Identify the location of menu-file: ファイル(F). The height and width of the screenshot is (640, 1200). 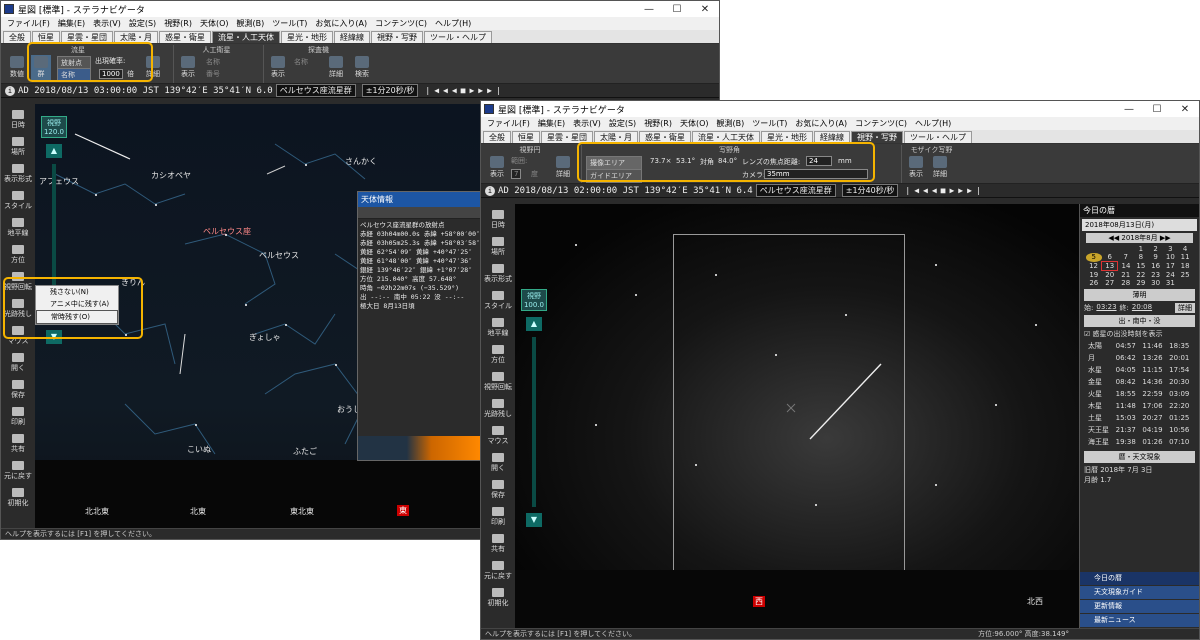
(508, 123).